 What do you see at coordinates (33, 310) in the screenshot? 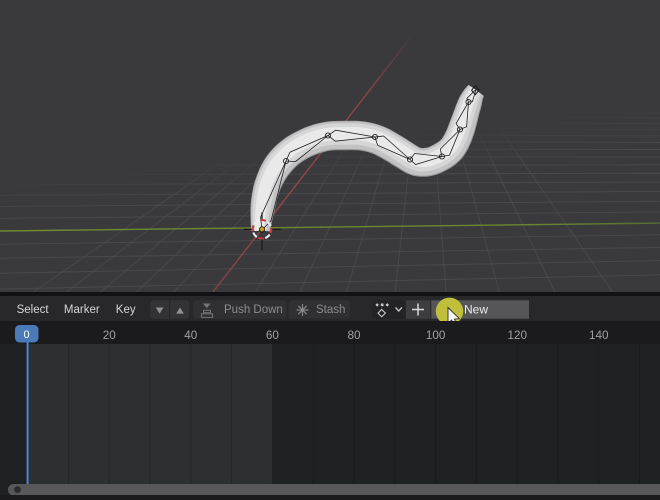
I see `svg-text: Select` at bounding box center [33, 310].